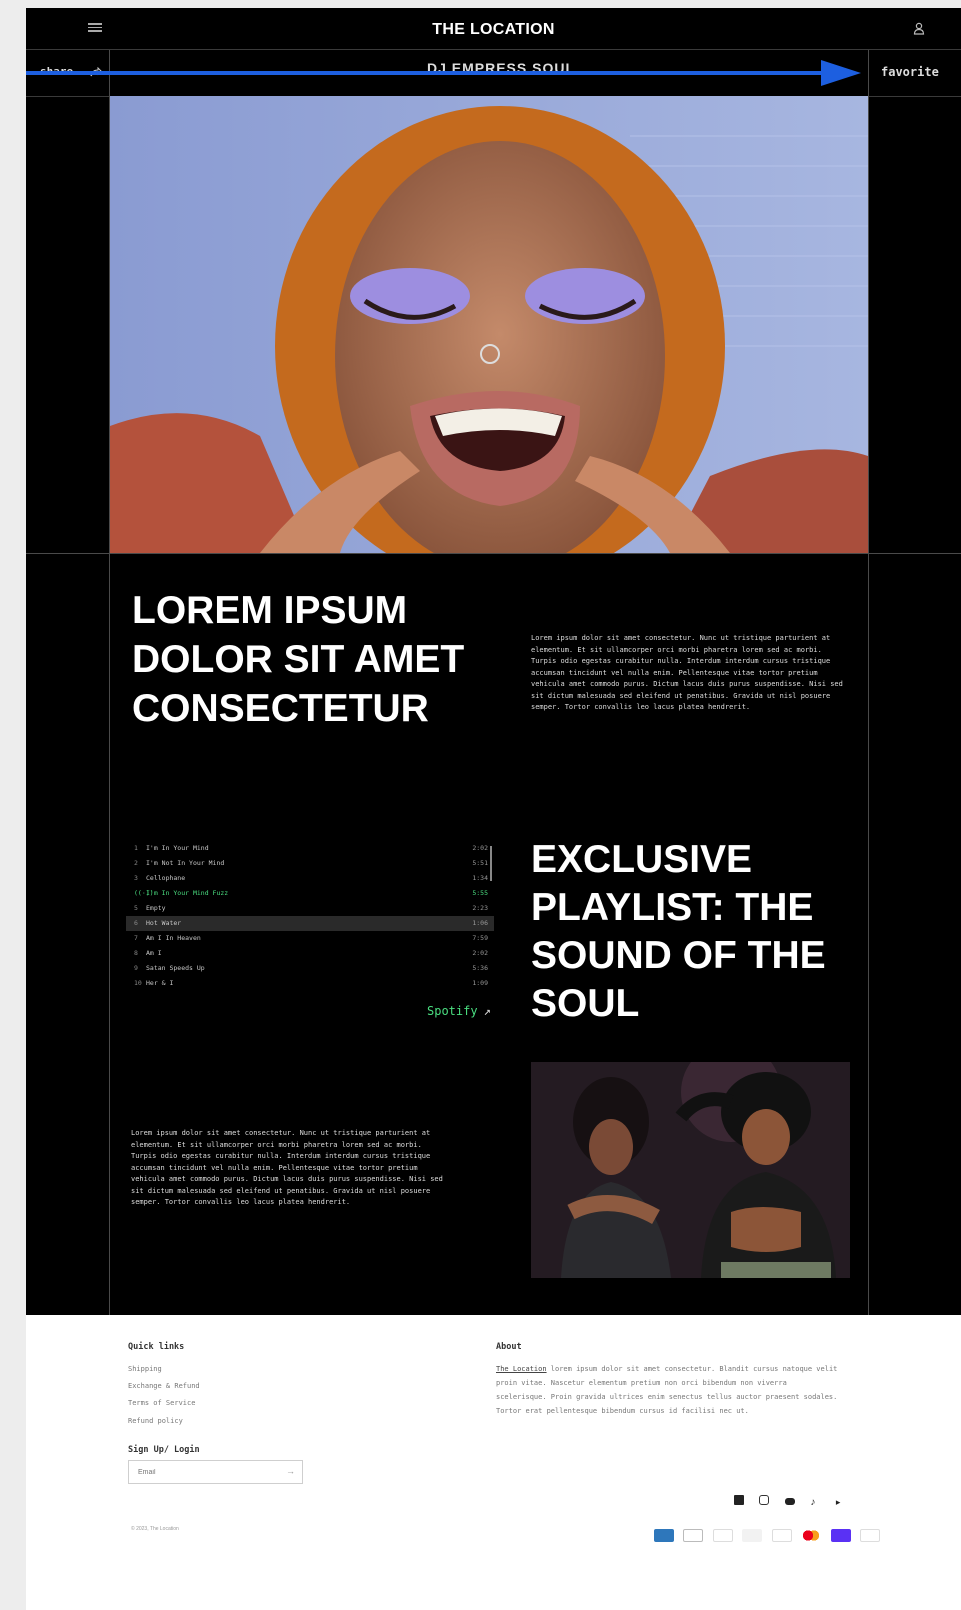 The width and height of the screenshot is (961, 1610). I want to click on track-number: 3, so click(136, 878).